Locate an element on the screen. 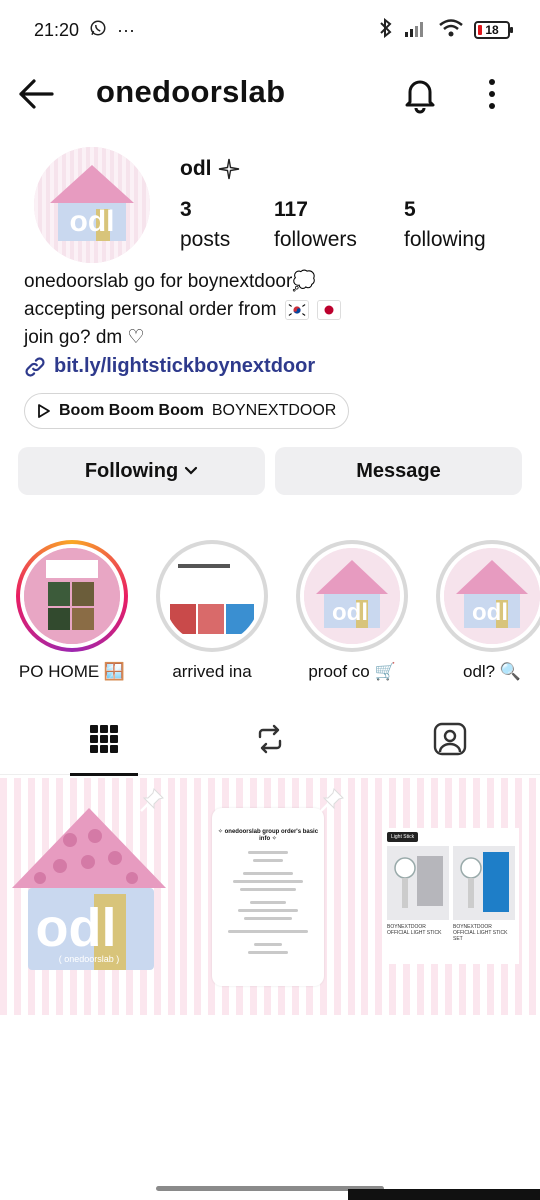  battery-level: 18 is located at coordinates (492, 30).